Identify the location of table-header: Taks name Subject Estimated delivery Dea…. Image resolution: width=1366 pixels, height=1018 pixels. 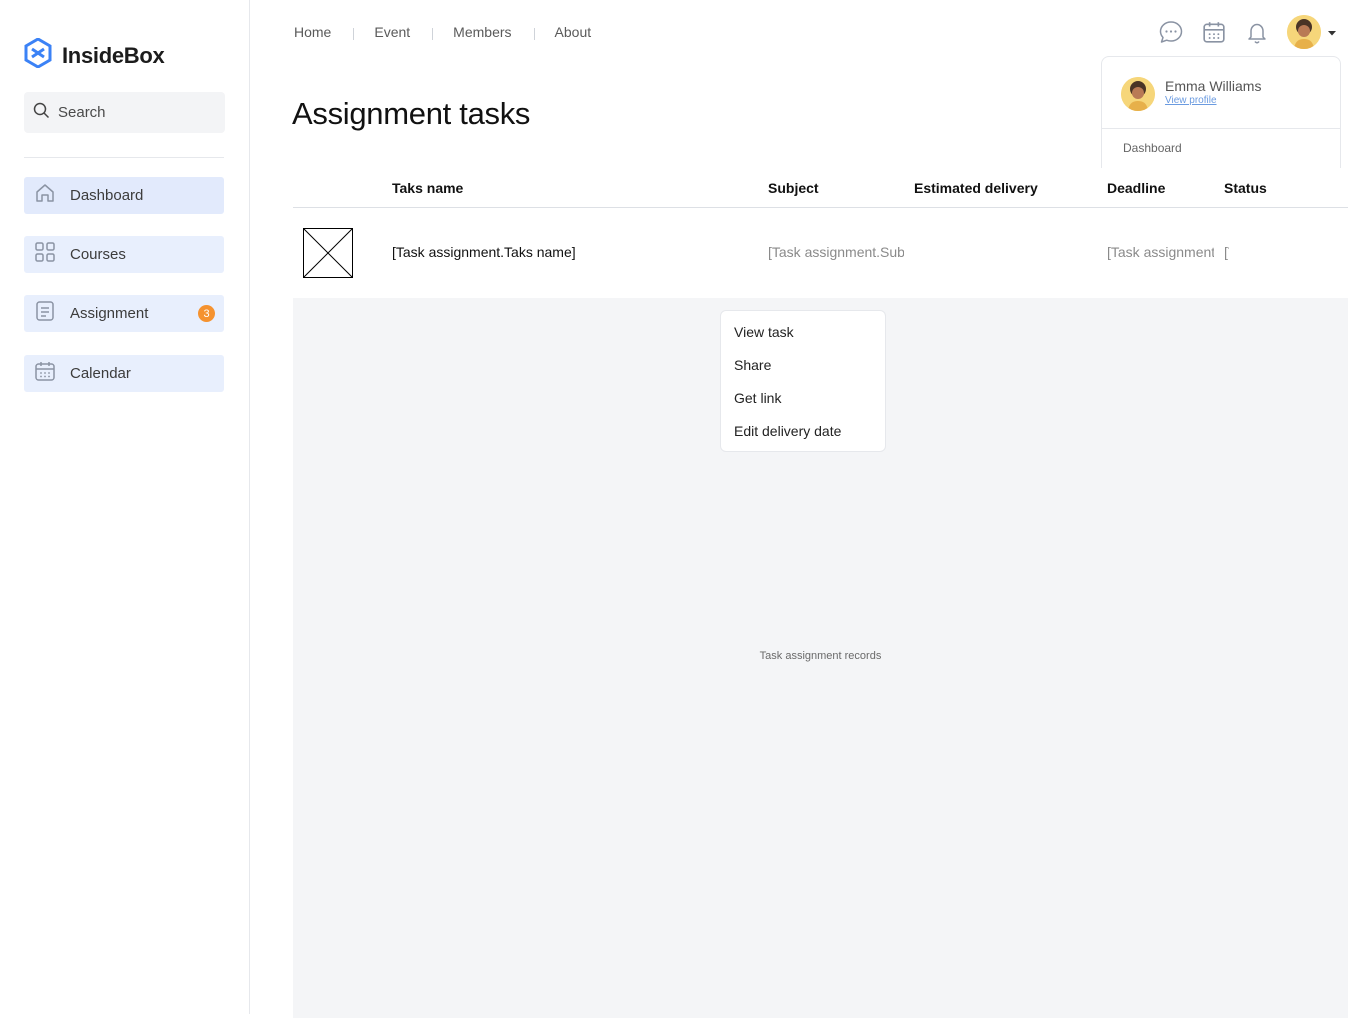
(820, 189).